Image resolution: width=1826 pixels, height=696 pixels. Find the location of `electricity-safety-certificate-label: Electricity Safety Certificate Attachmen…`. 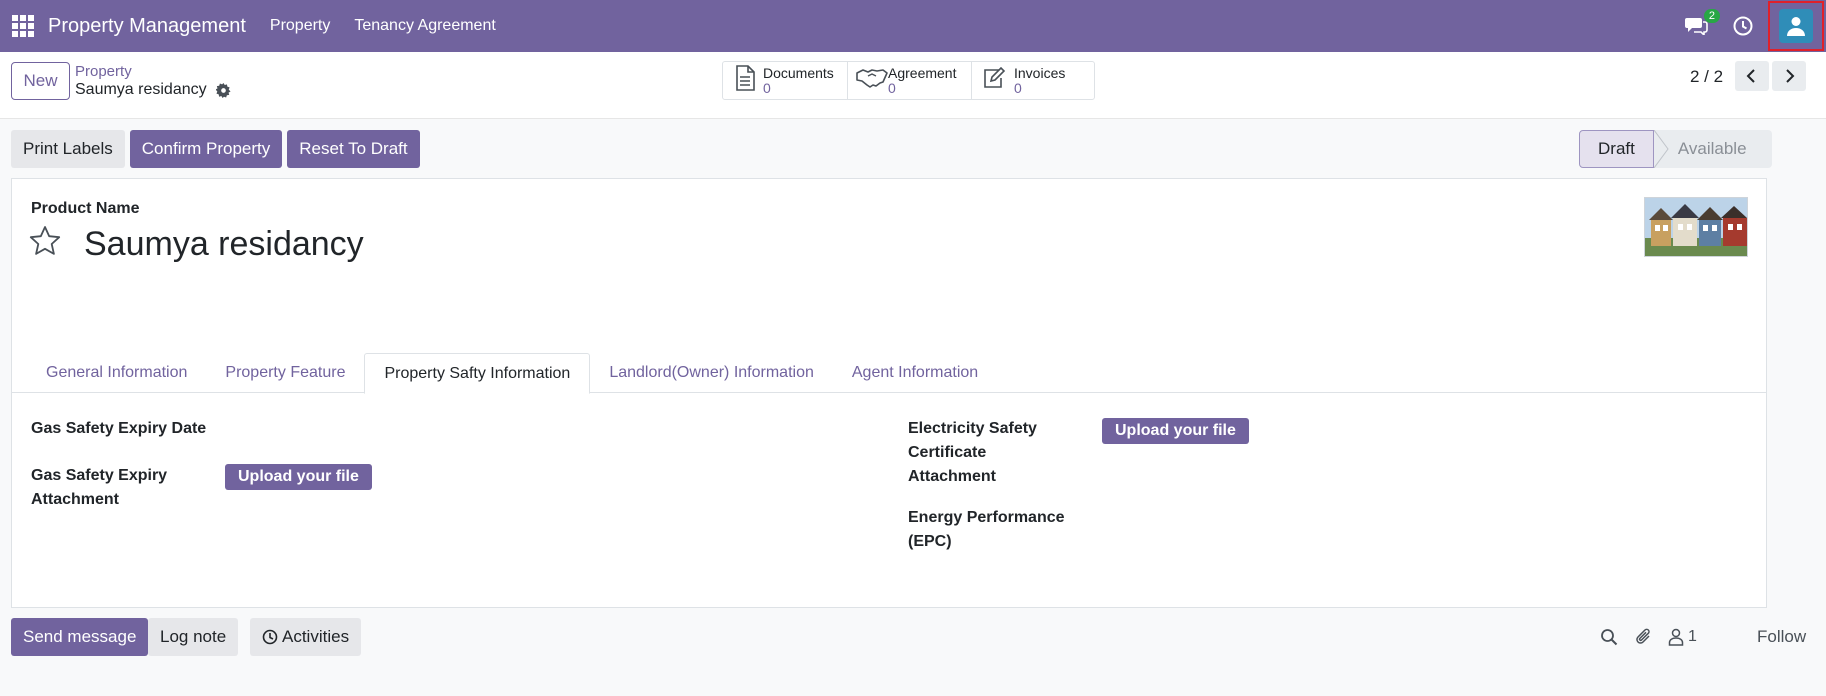

electricity-safety-certificate-label: Electricity Safety Certificate Attachmen… is located at coordinates (972, 453).